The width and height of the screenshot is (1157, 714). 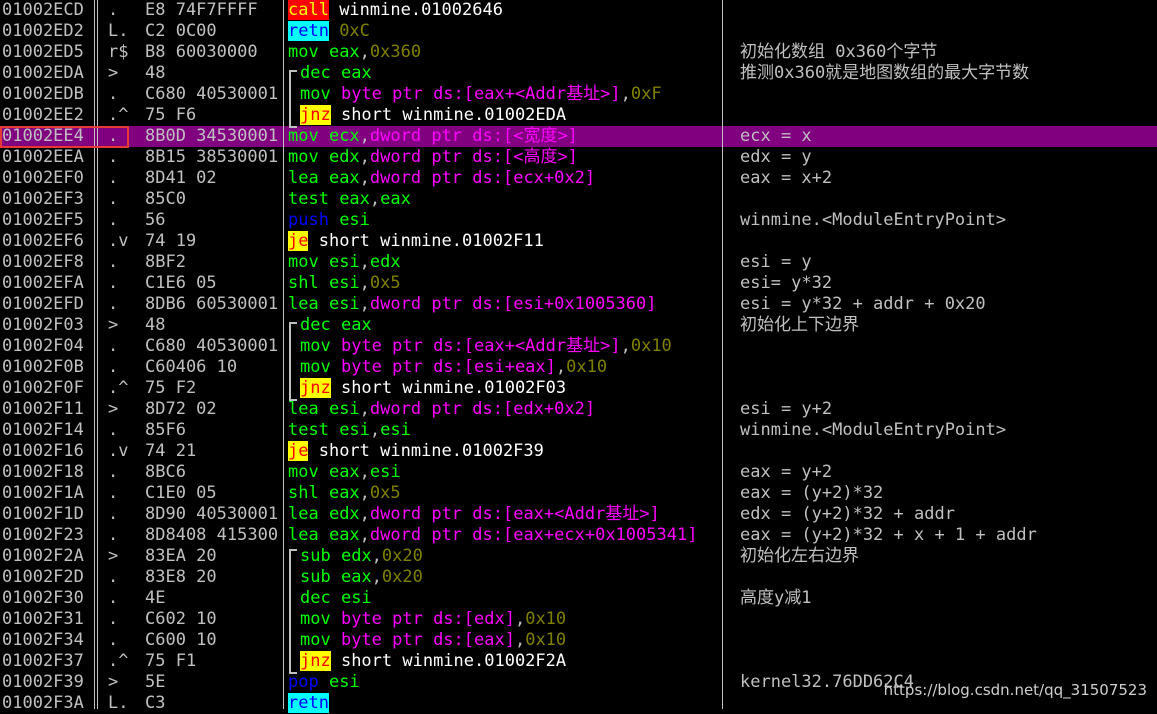 I want to click on row-hex-bytes: 74 21, so click(x=171, y=451).